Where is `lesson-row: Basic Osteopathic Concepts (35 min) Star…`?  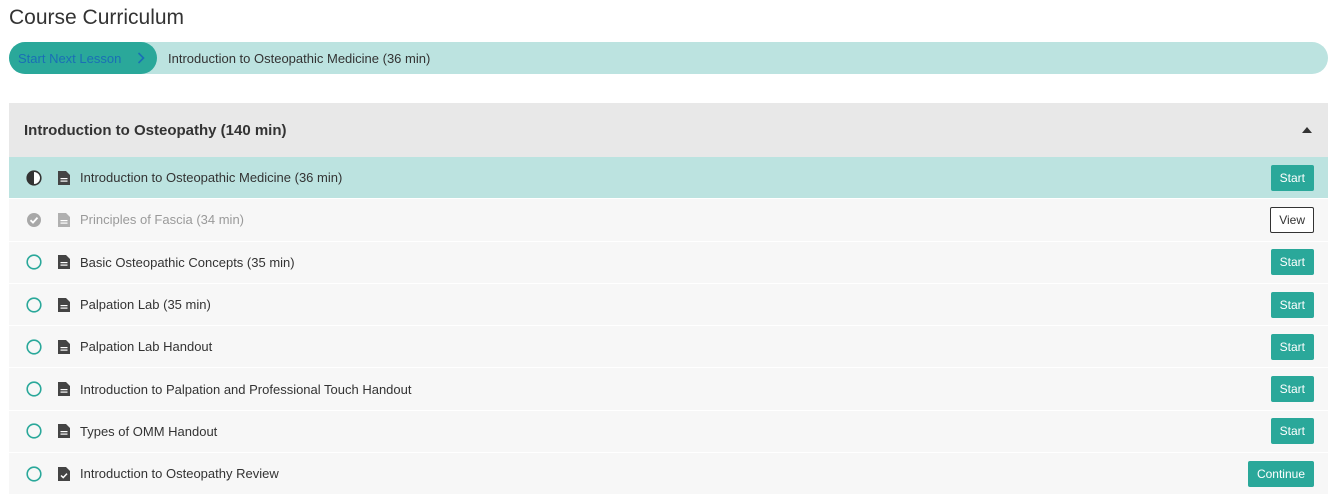
lesson-row: Basic Osteopathic Concepts (35 min) Star… is located at coordinates (668, 262).